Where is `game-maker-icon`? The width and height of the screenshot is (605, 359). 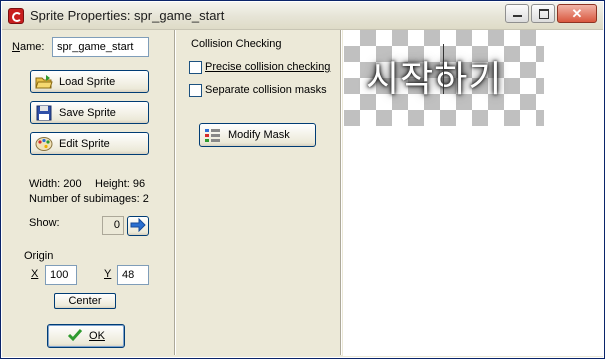
game-maker-icon is located at coordinates (16, 16).